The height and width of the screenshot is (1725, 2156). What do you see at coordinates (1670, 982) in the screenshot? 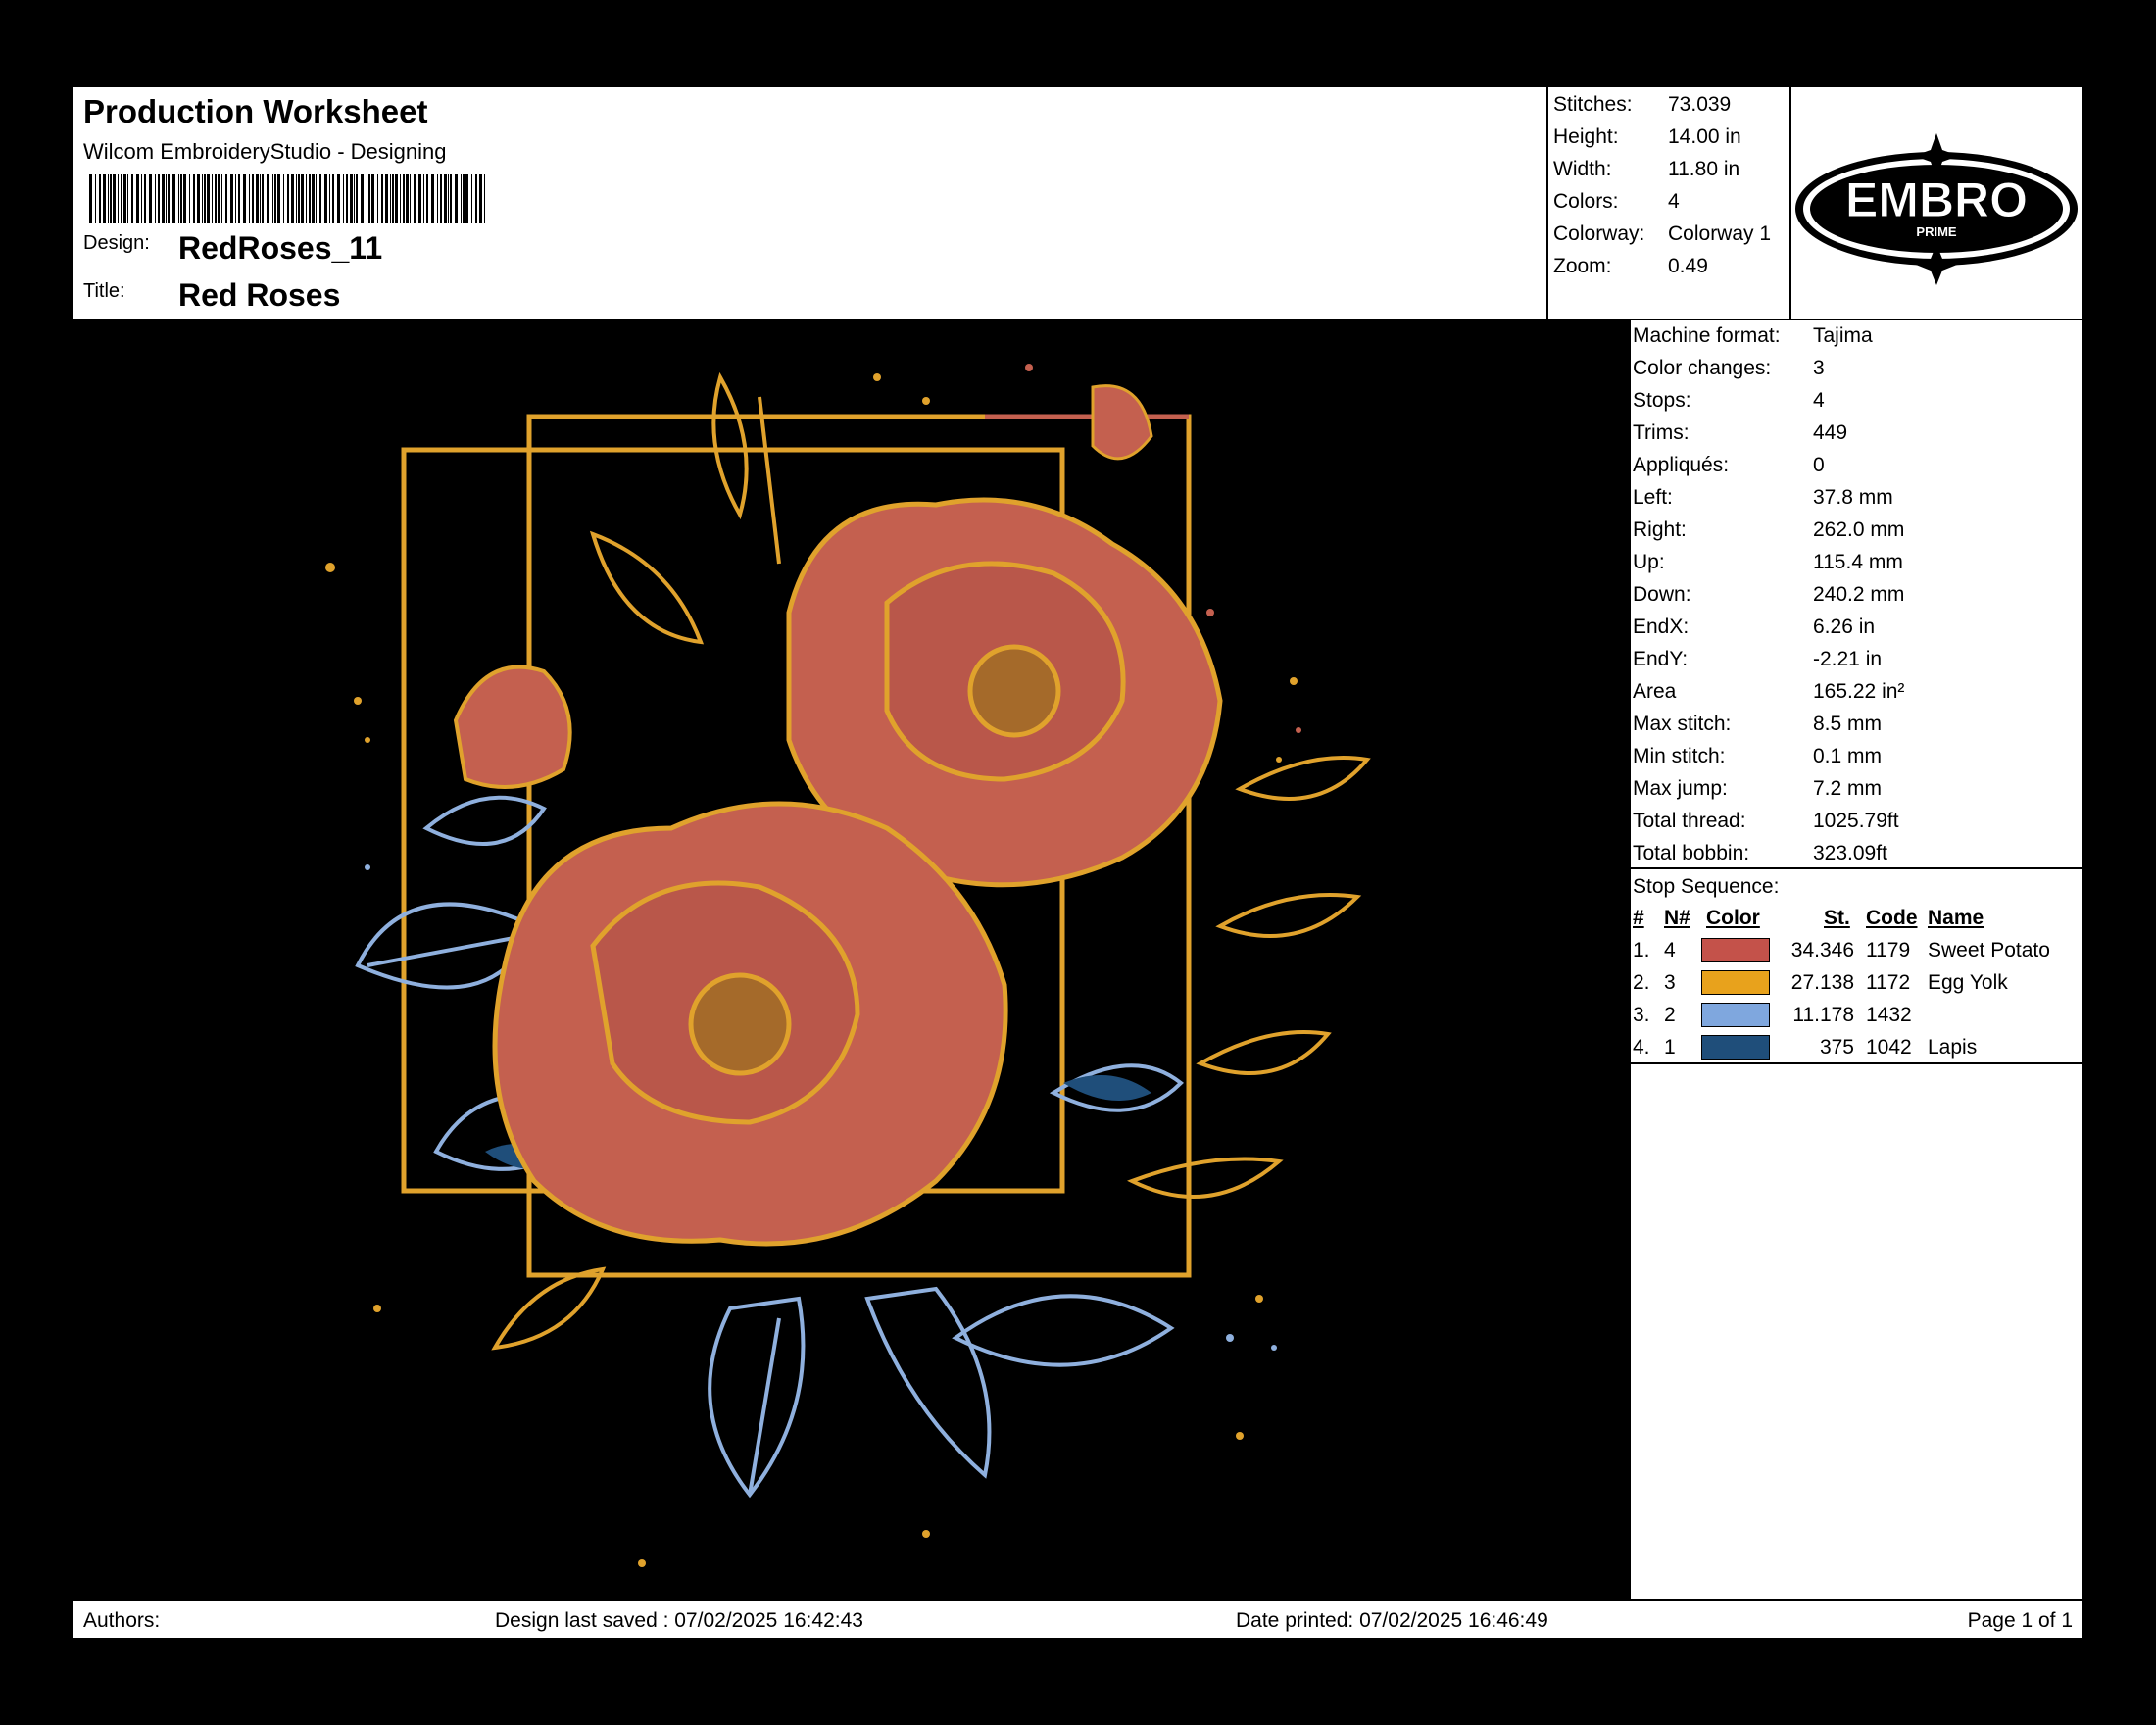
I see `needle-number: 3` at bounding box center [1670, 982].